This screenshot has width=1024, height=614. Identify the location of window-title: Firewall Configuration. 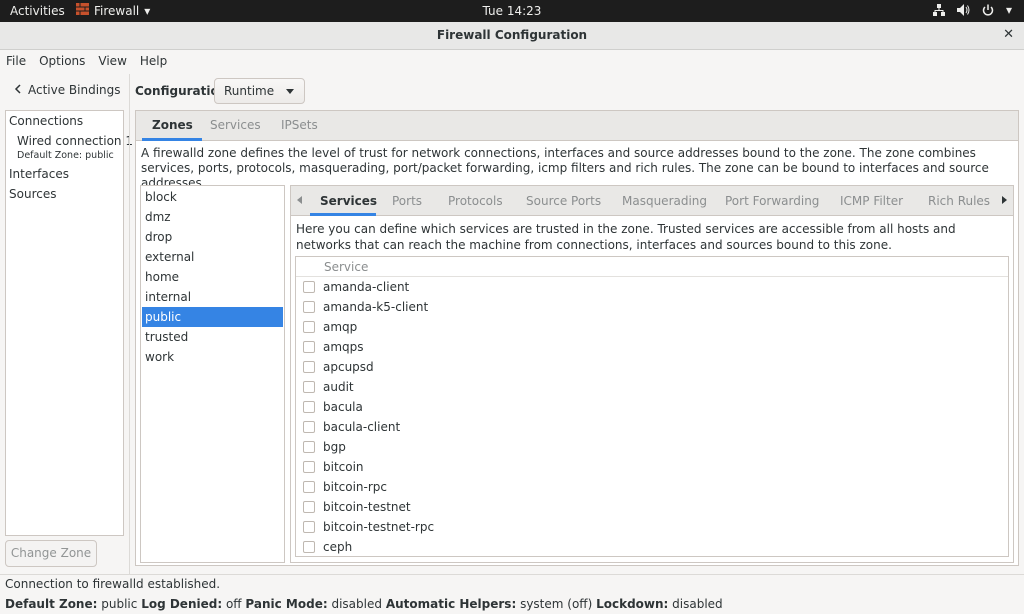
(512, 35).